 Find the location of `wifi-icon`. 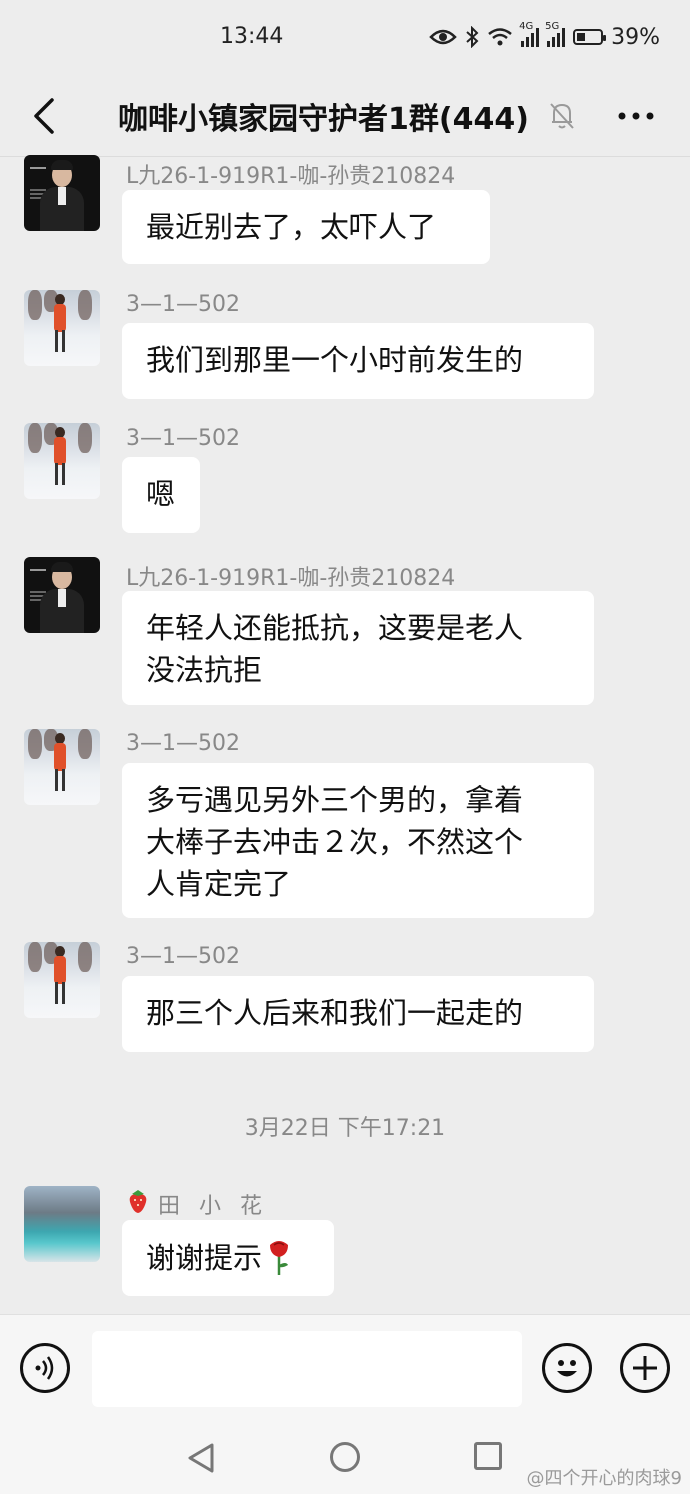

wifi-icon is located at coordinates (500, 37).